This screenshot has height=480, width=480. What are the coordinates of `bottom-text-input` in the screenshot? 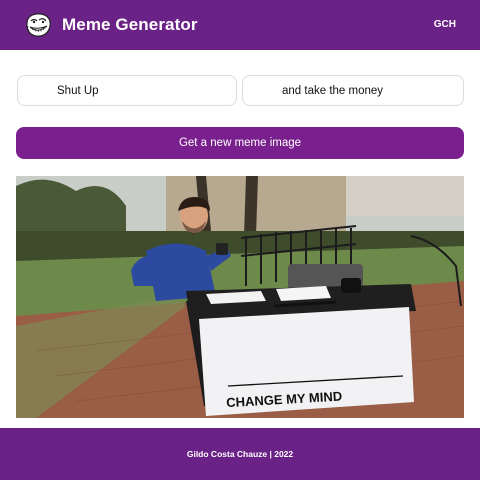 It's located at (353, 90).